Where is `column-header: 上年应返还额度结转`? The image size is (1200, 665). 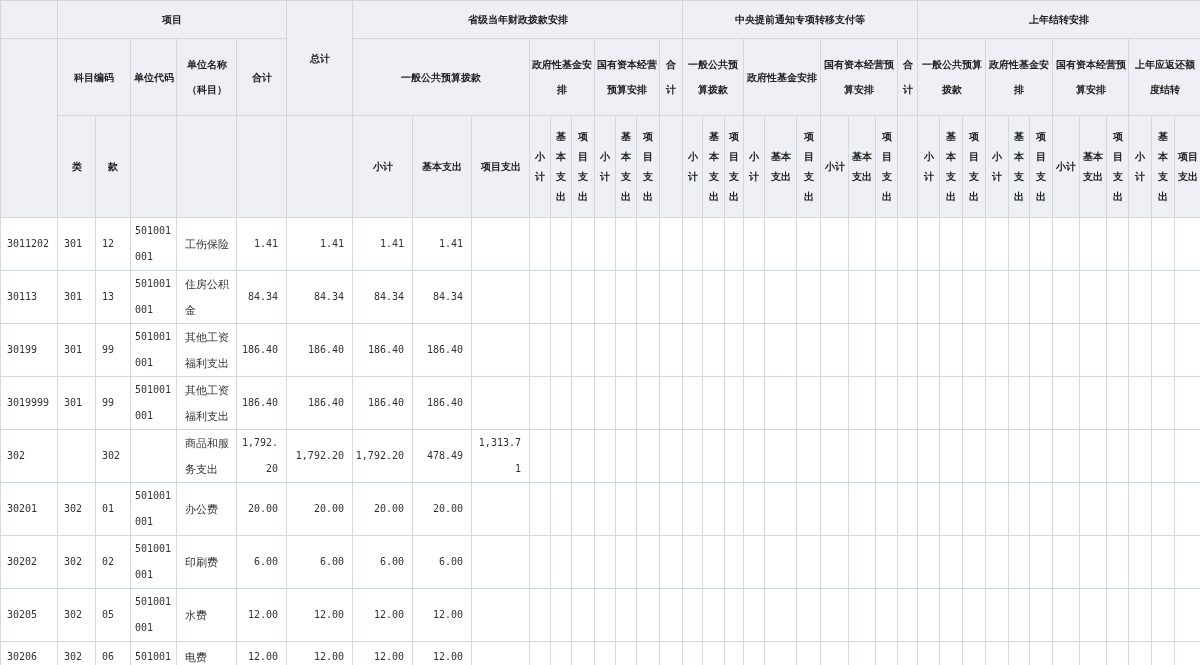 column-header: 上年应返还额度结转 is located at coordinates (1164, 77).